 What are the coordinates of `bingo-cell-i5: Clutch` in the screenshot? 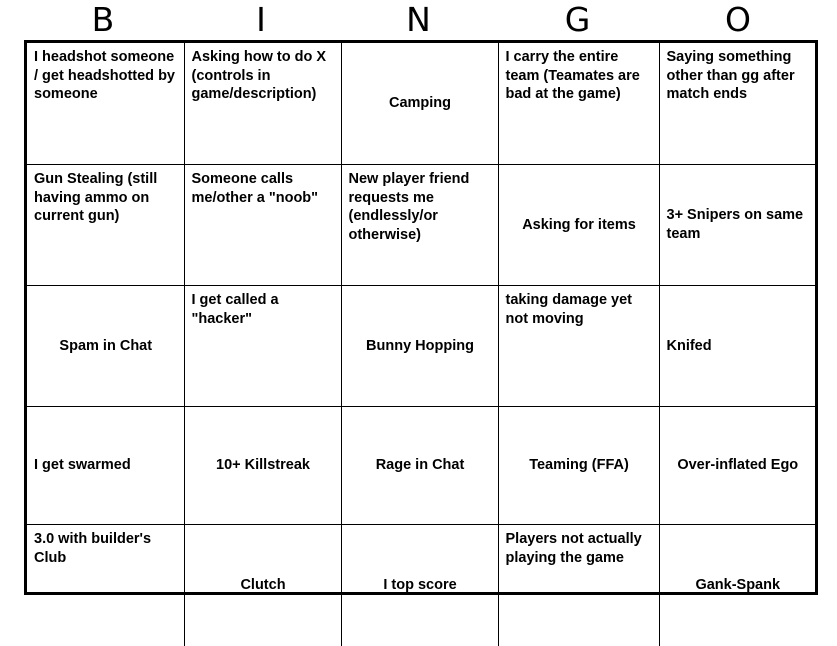 It's located at (262, 585).